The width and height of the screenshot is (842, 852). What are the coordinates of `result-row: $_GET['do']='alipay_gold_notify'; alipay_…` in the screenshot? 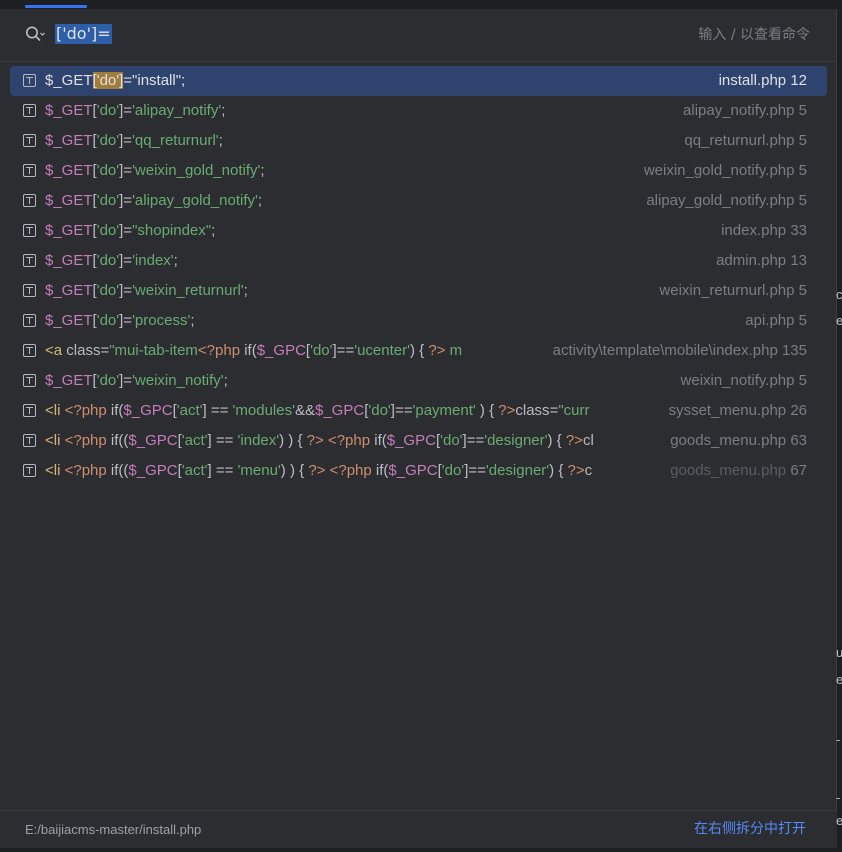 It's located at (418, 201).